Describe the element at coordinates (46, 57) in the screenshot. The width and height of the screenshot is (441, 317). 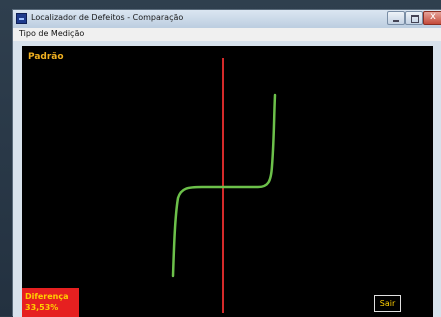
I see `panel-label: Padrão` at that location.